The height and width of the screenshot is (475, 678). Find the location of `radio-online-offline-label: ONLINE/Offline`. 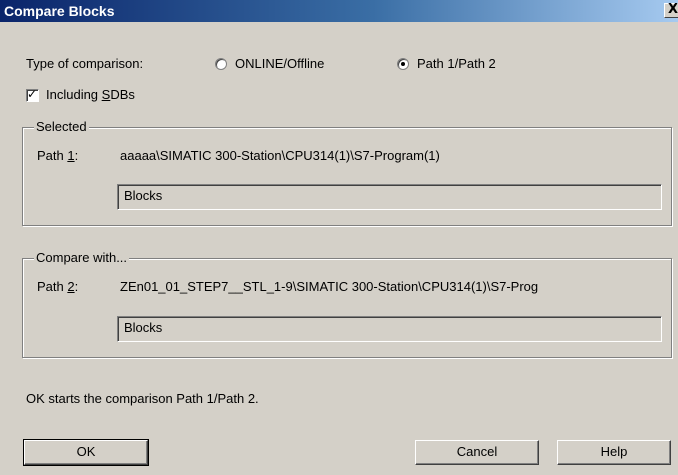

radio-online-offline-label: ONLINE/Offline is located at coordinates (279, 63).